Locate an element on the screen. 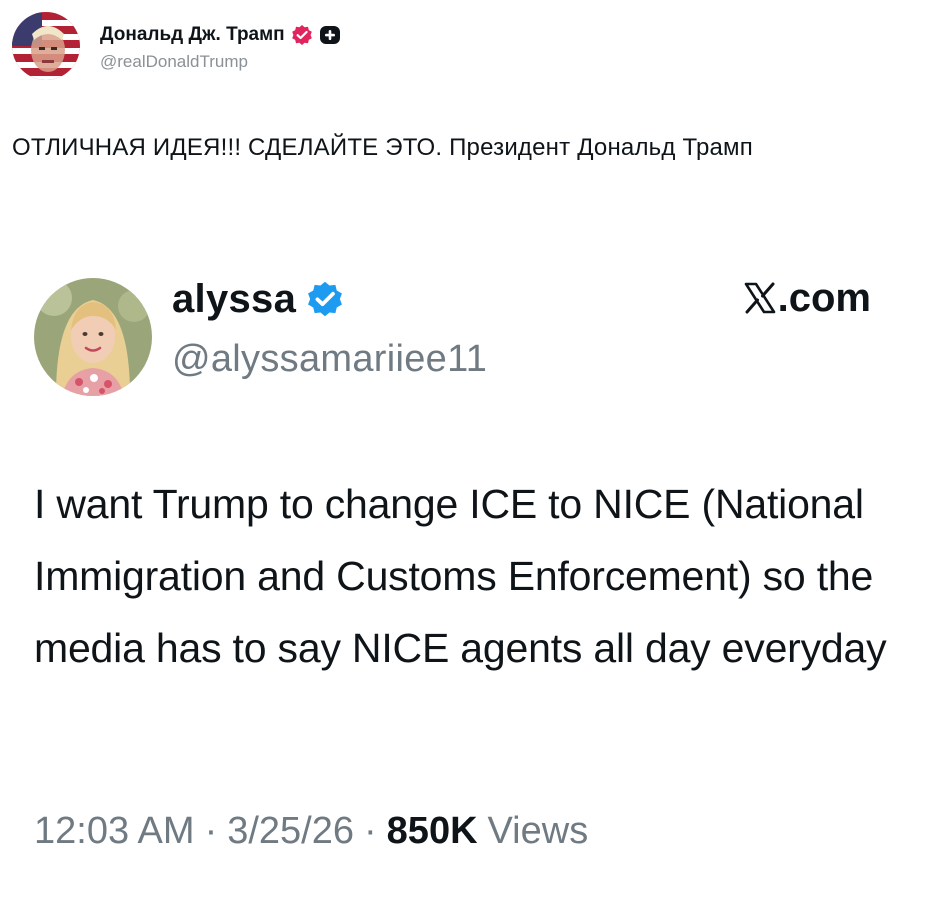 This screenshot has width=939, height=913. tweet-date: 3/25/26 is located at coordinates (291, 831).